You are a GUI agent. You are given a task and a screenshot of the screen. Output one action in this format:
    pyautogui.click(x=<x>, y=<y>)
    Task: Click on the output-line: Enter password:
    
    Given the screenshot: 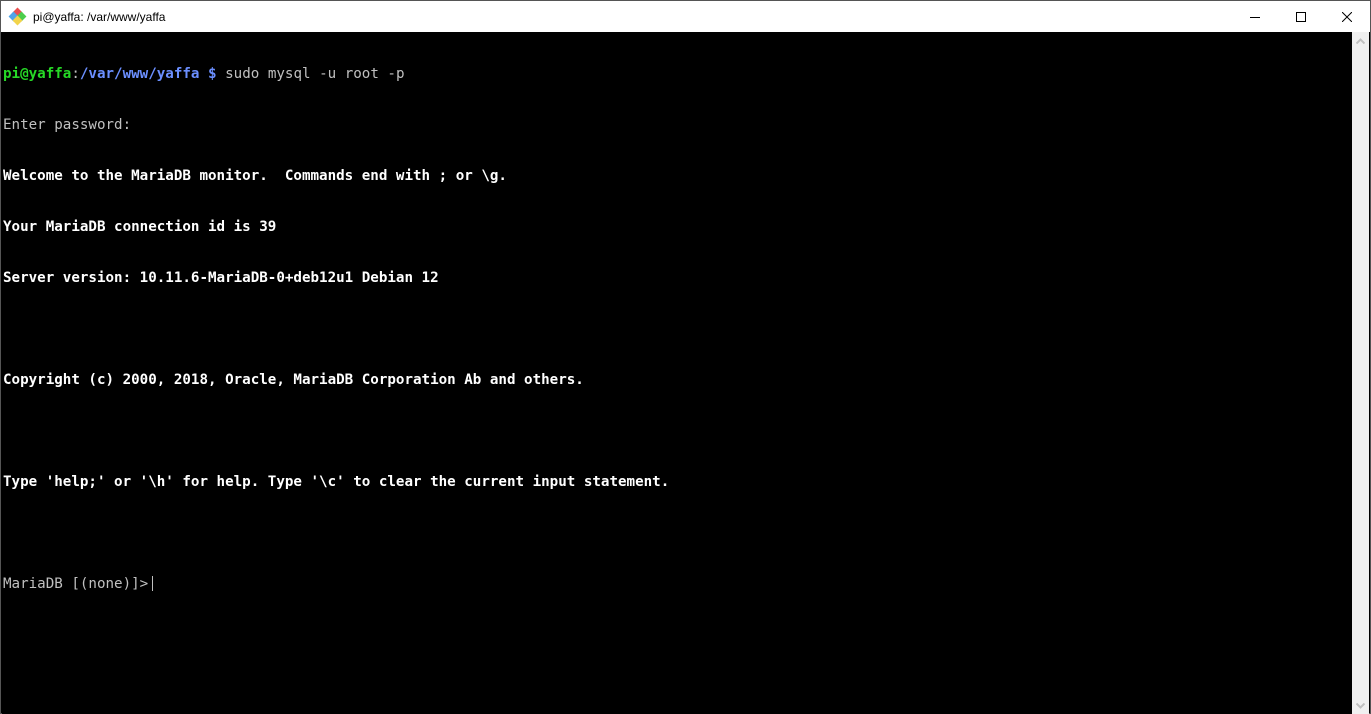 What is the action you would take?
    pyautogui.click(x=67, y=125)
    